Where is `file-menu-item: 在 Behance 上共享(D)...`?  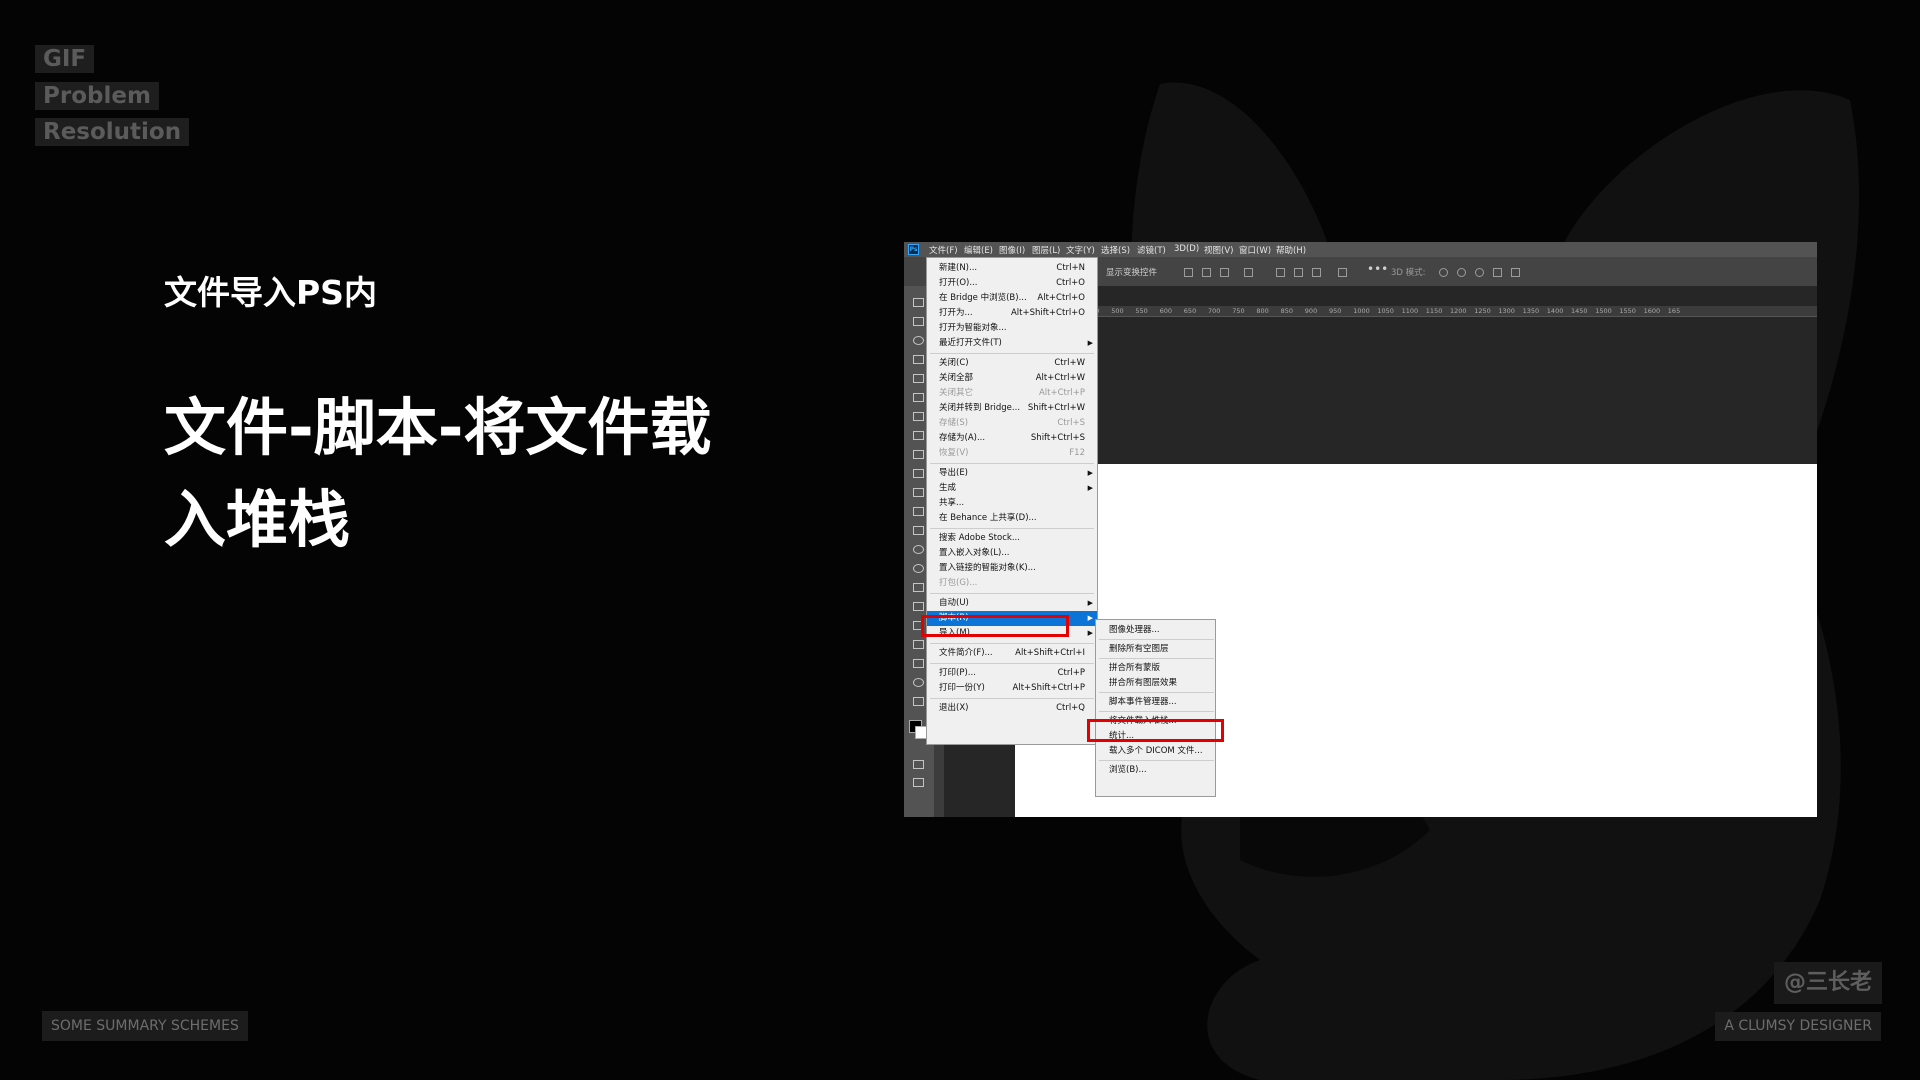 file-menu-item: 在 Behance 上共享(D)... is located at coordinates (1012, 518).